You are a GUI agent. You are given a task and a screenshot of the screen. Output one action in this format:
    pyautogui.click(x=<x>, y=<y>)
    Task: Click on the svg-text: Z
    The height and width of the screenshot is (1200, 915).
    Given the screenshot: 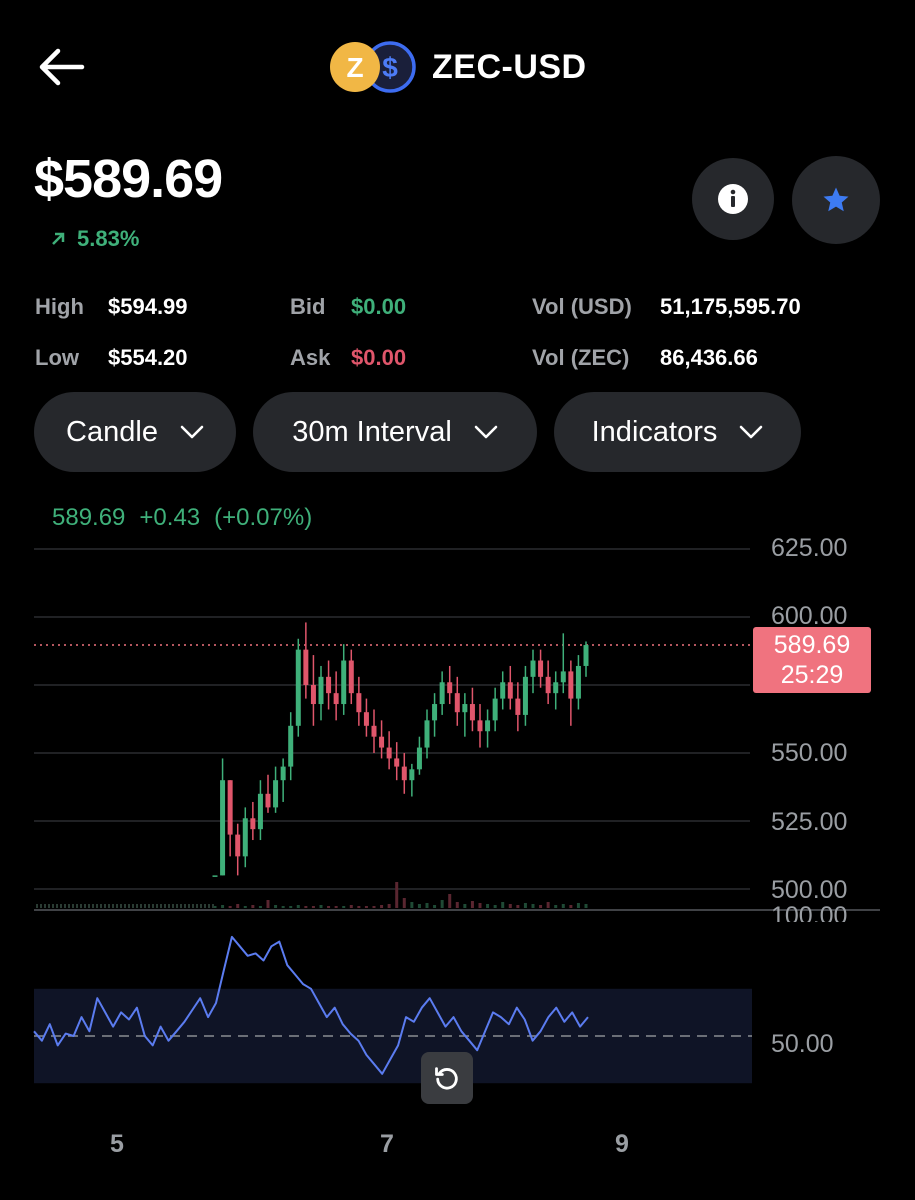 What is the action you would take?
    pyautogui.click(x=354, y=67)
    